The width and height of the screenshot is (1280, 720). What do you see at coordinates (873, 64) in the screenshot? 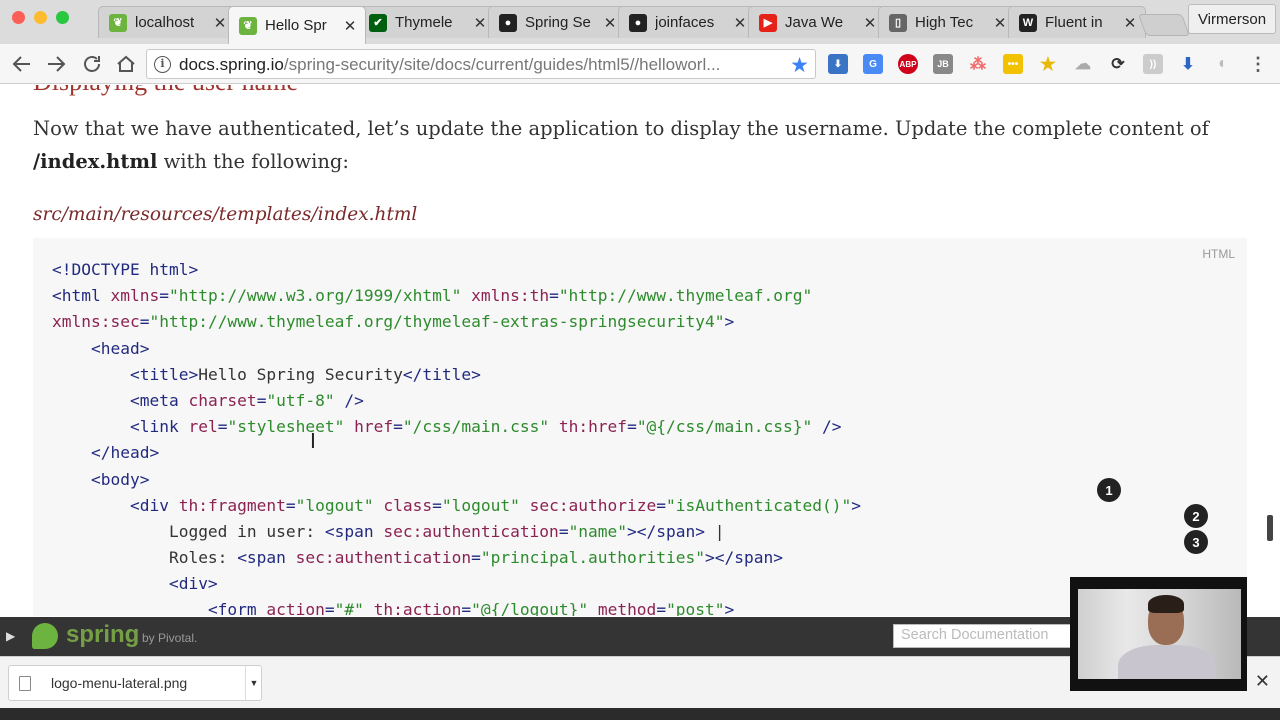
I see `translate-extension-icon: G` at bounding box center [873, 64].